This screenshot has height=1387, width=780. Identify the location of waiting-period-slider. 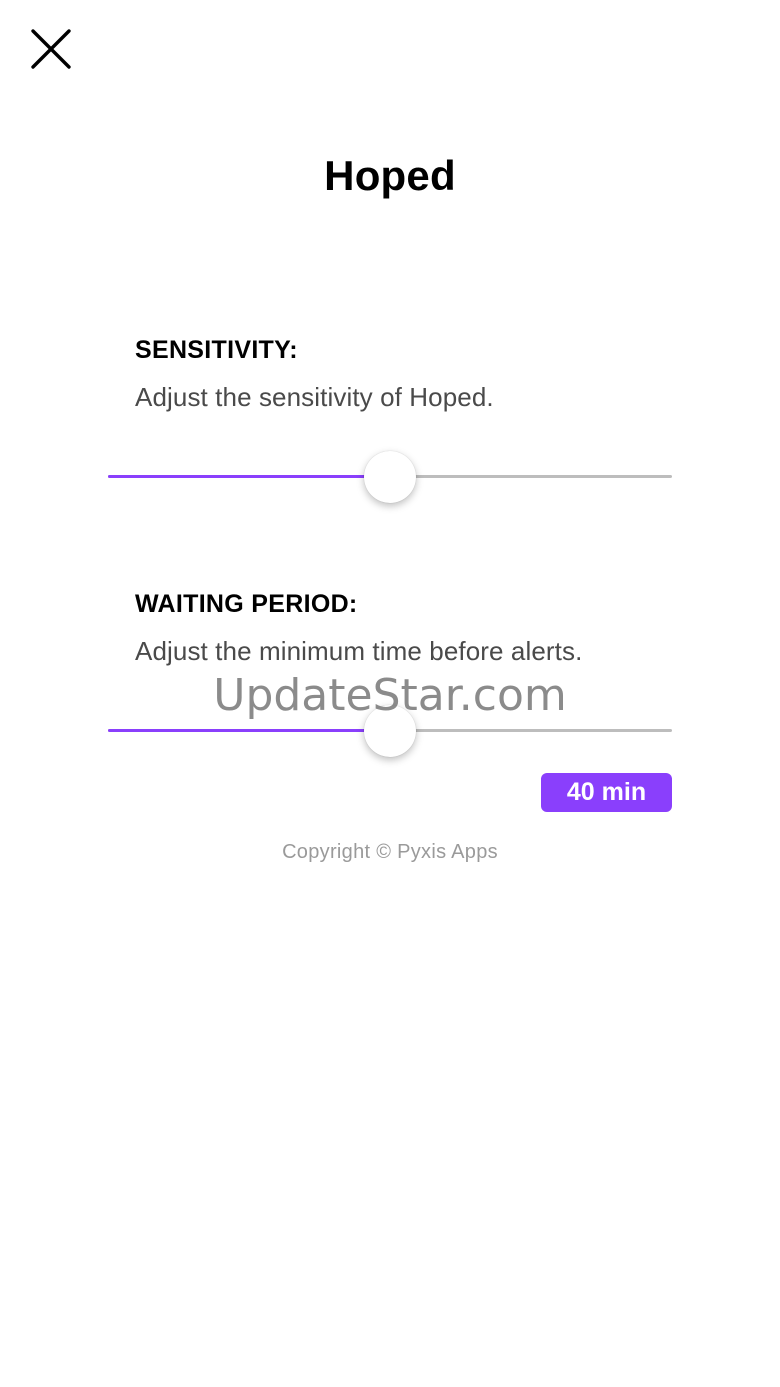
(390, 731).